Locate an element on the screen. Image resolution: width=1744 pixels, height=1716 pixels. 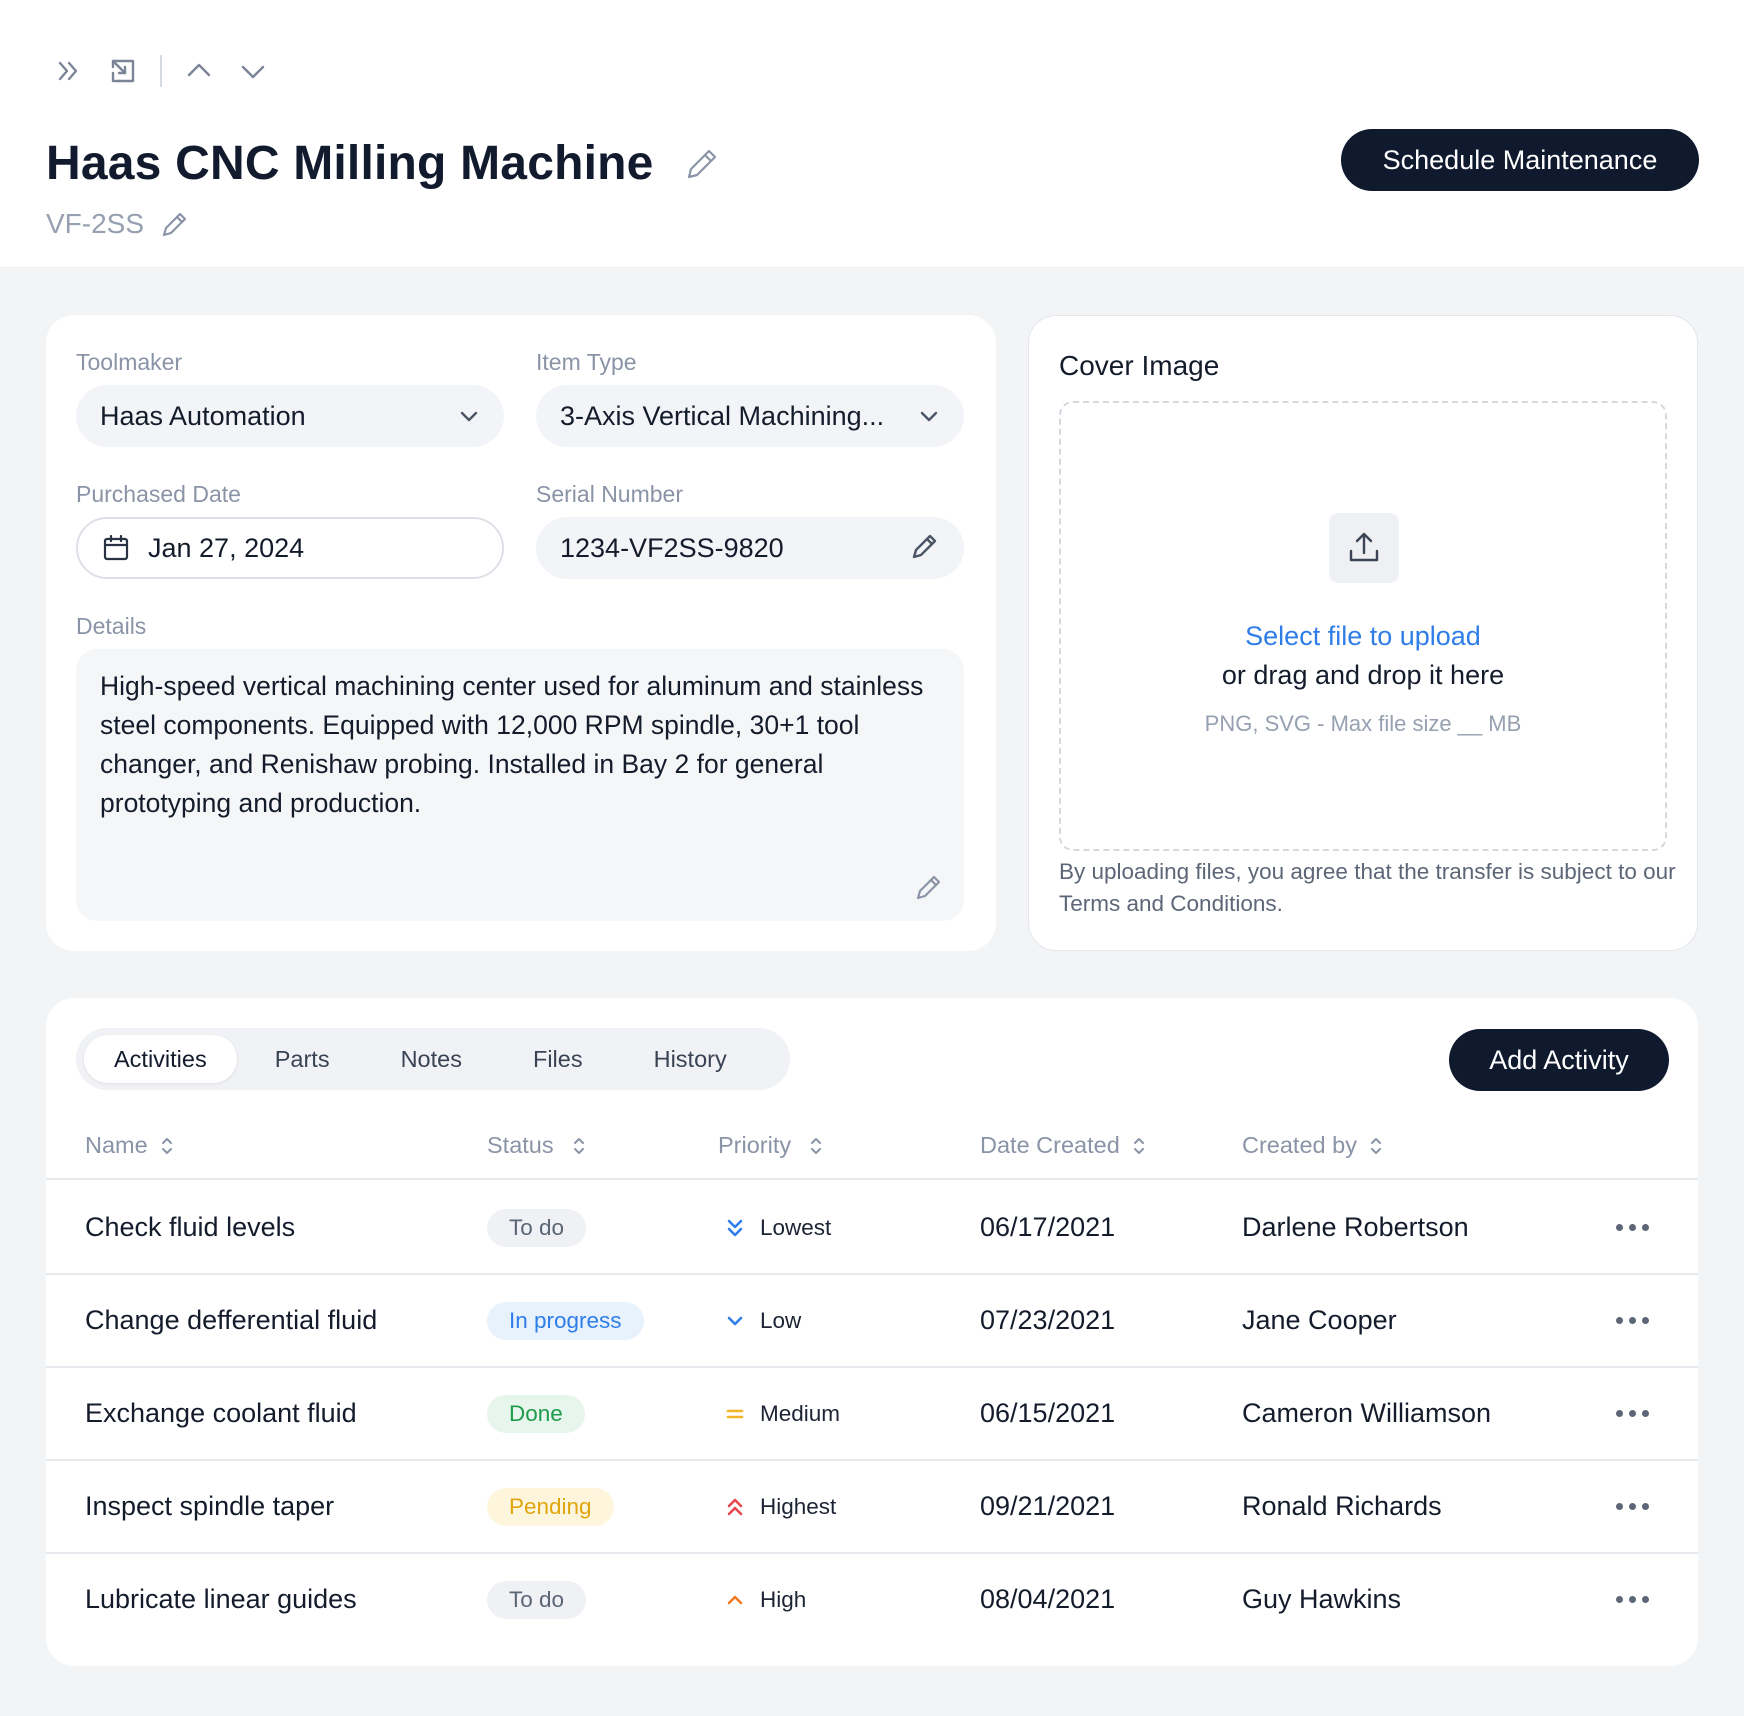
column-header-priority: Priority is located at coordinates (770, 1145).